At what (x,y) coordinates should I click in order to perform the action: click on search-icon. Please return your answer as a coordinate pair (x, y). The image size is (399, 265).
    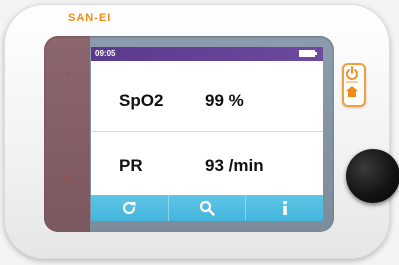
    Looking at the image, I should click on (207, 208).